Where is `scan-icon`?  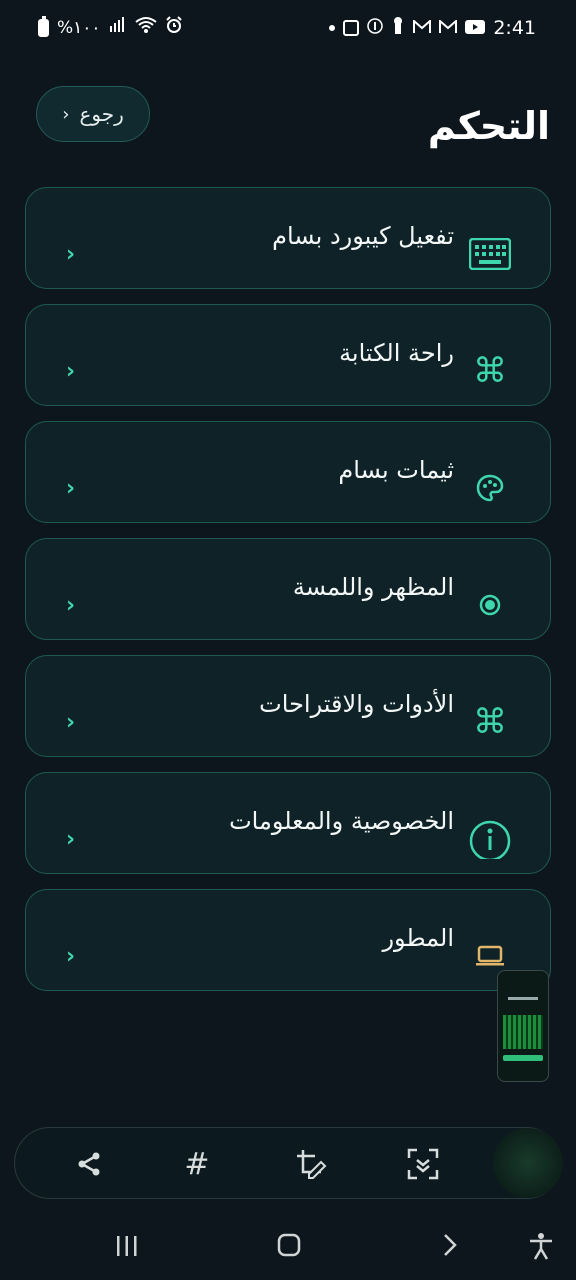
scan-icon is located at coordinates (423, 1164).